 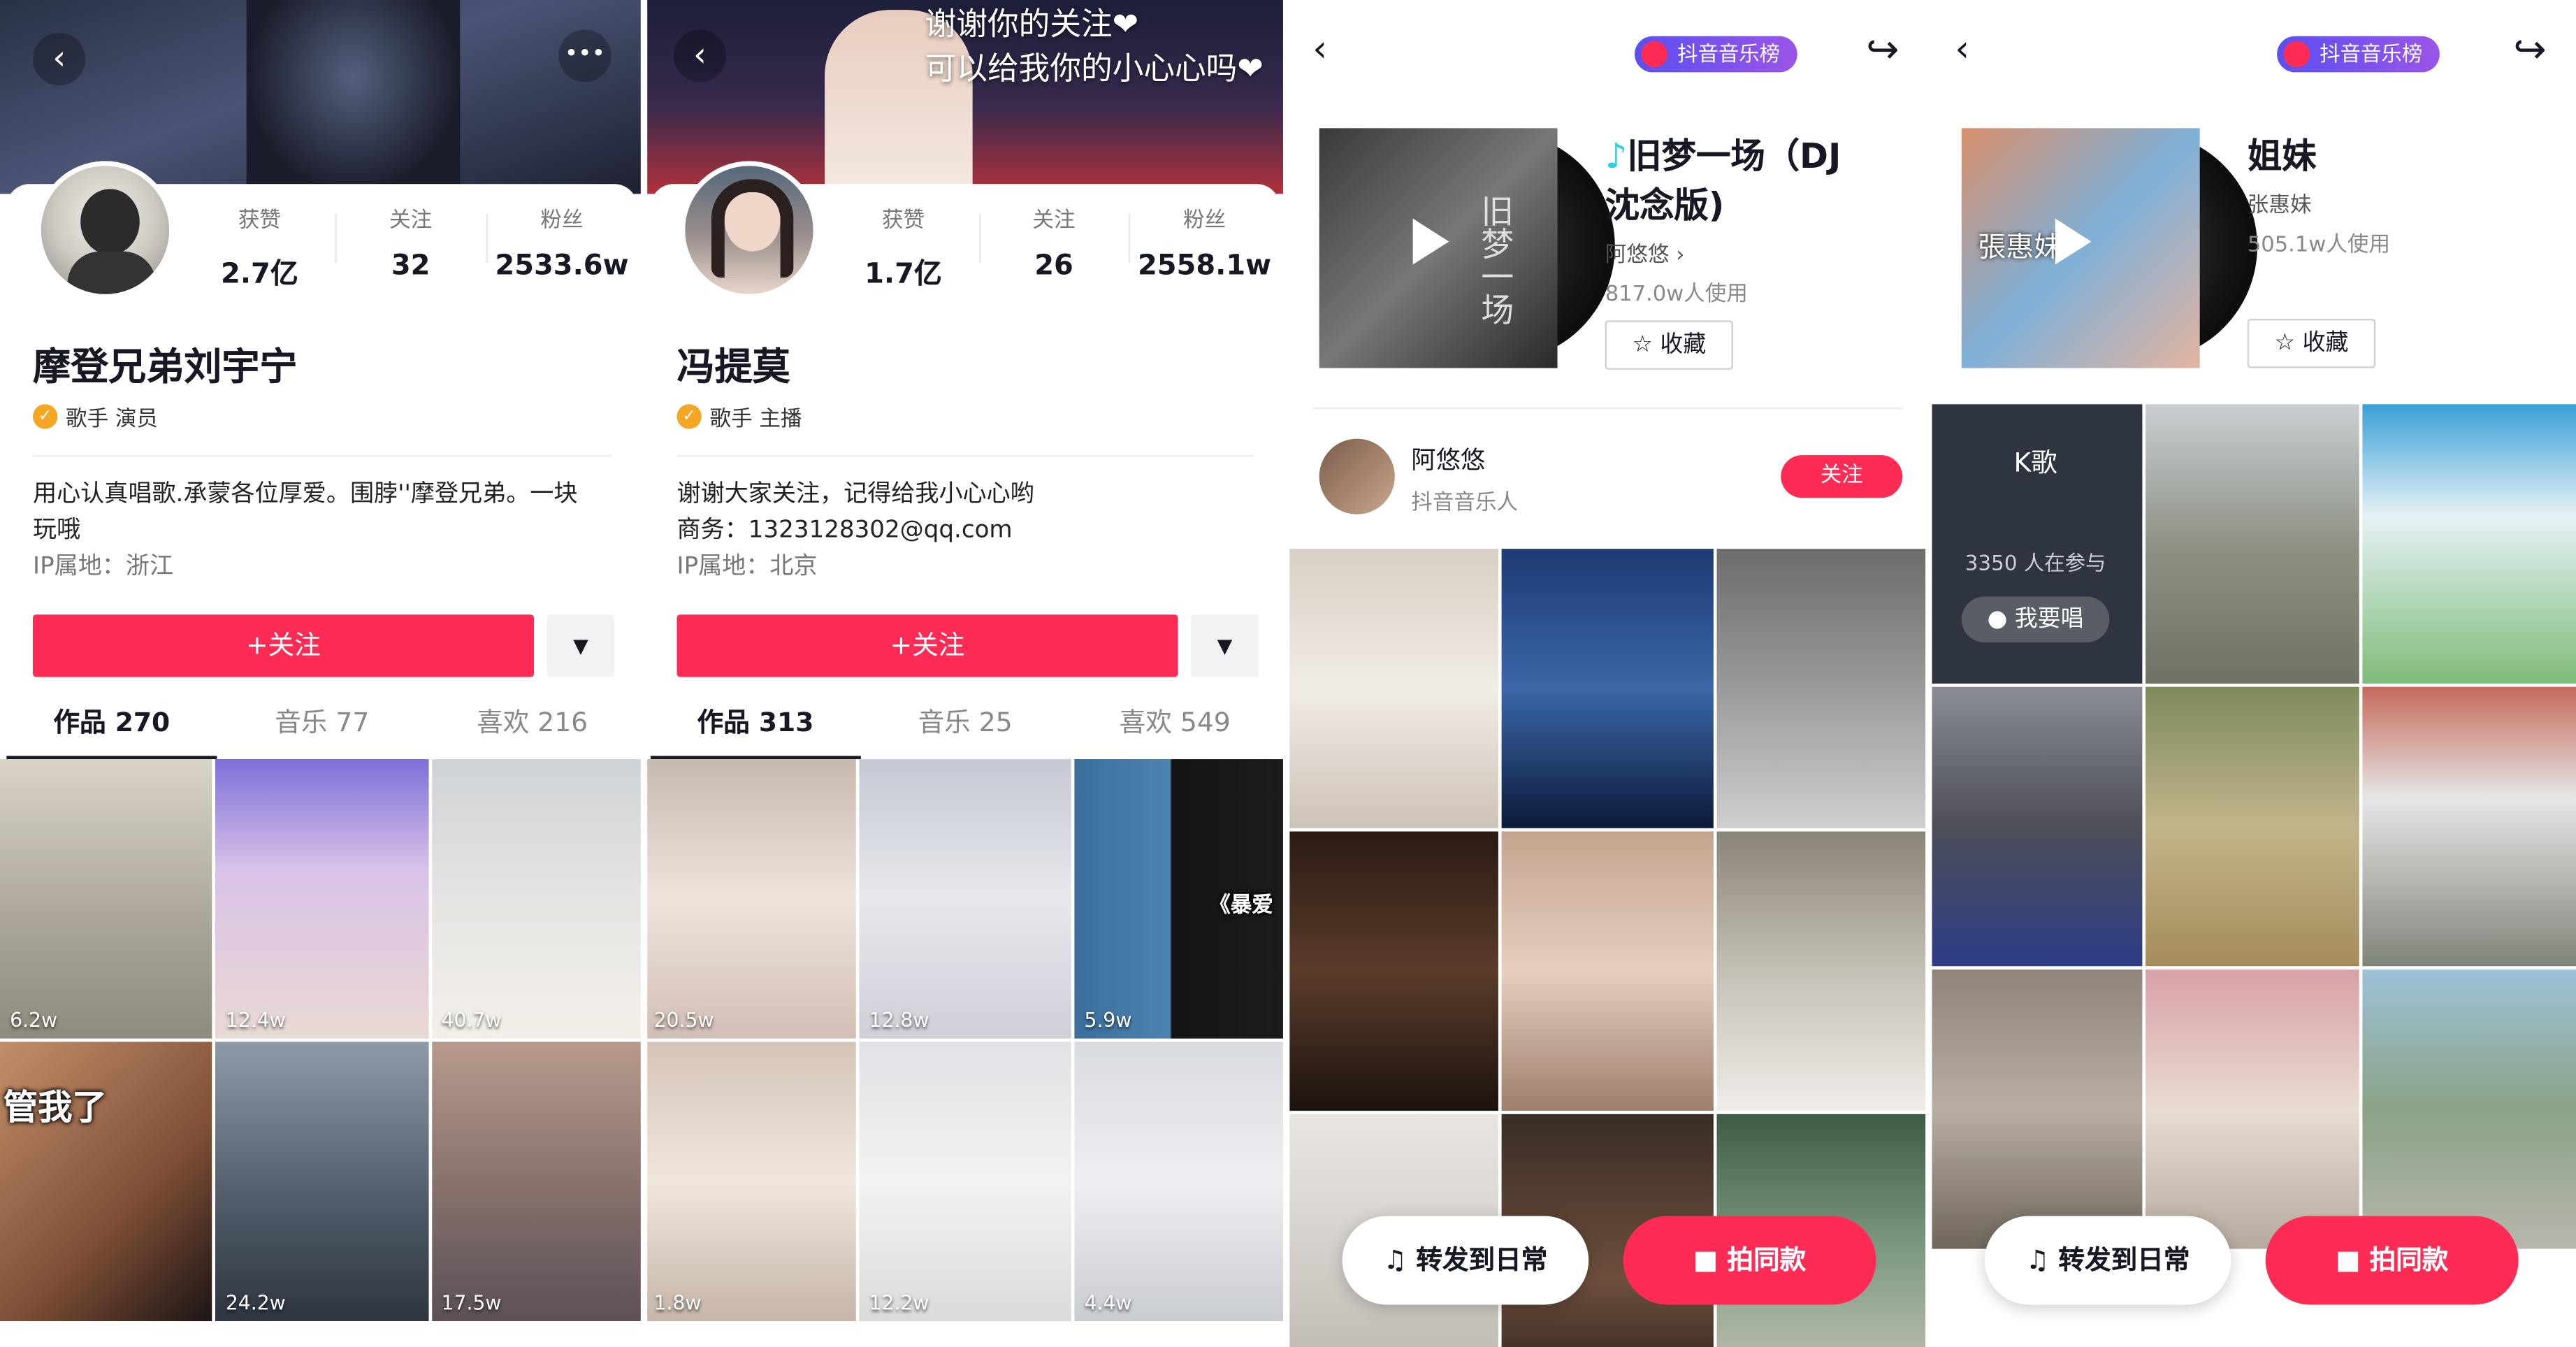 I want to click on stat-value: 2558.1w, so click(x=1204, y=266).